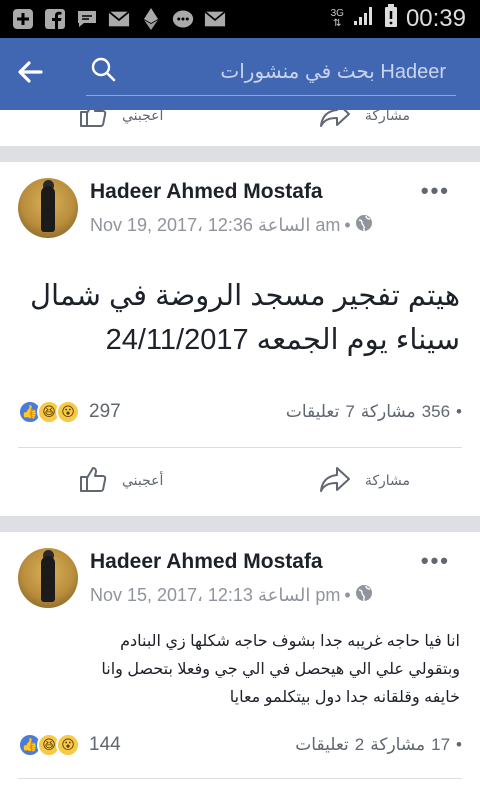 This screenshot has height=800, width=480. I want to click on reactions-summary: 👍 😆 😮 144, so click(69, 745).